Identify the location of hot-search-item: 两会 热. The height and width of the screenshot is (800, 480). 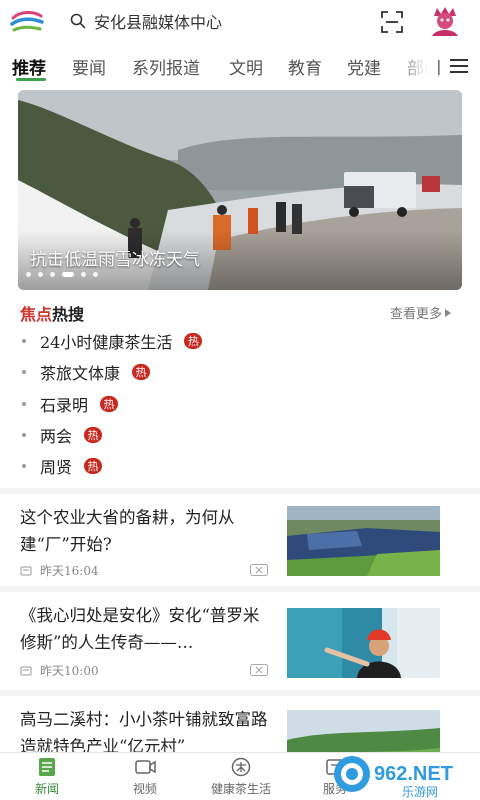
(62, 435).